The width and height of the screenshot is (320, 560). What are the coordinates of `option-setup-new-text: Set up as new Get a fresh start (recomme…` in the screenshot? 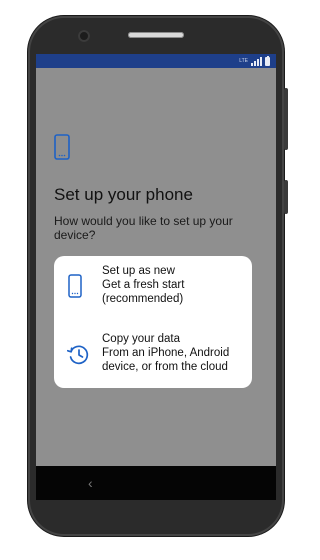 It's located at (143, 285).